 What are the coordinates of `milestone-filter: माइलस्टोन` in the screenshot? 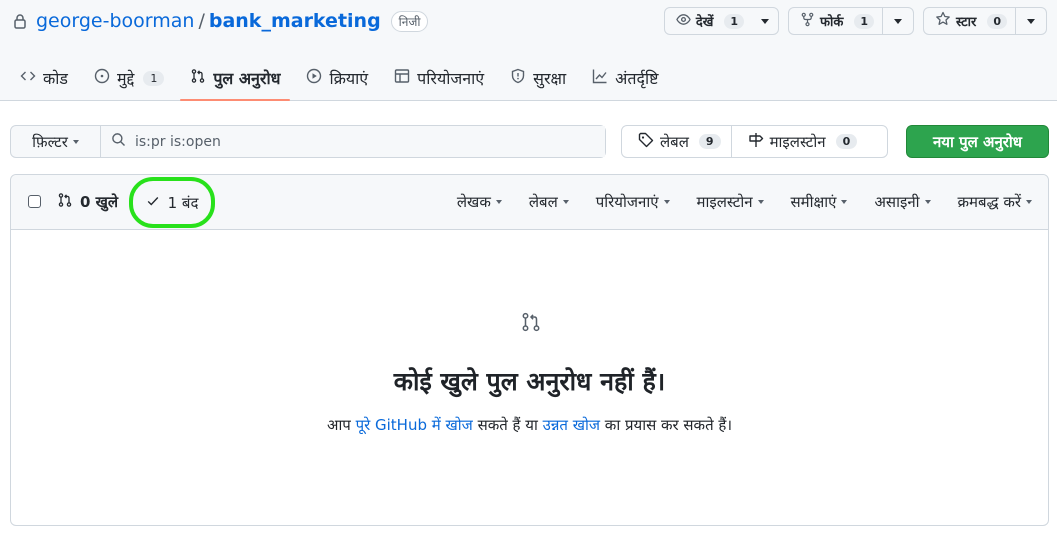 It's located at (730, 202).